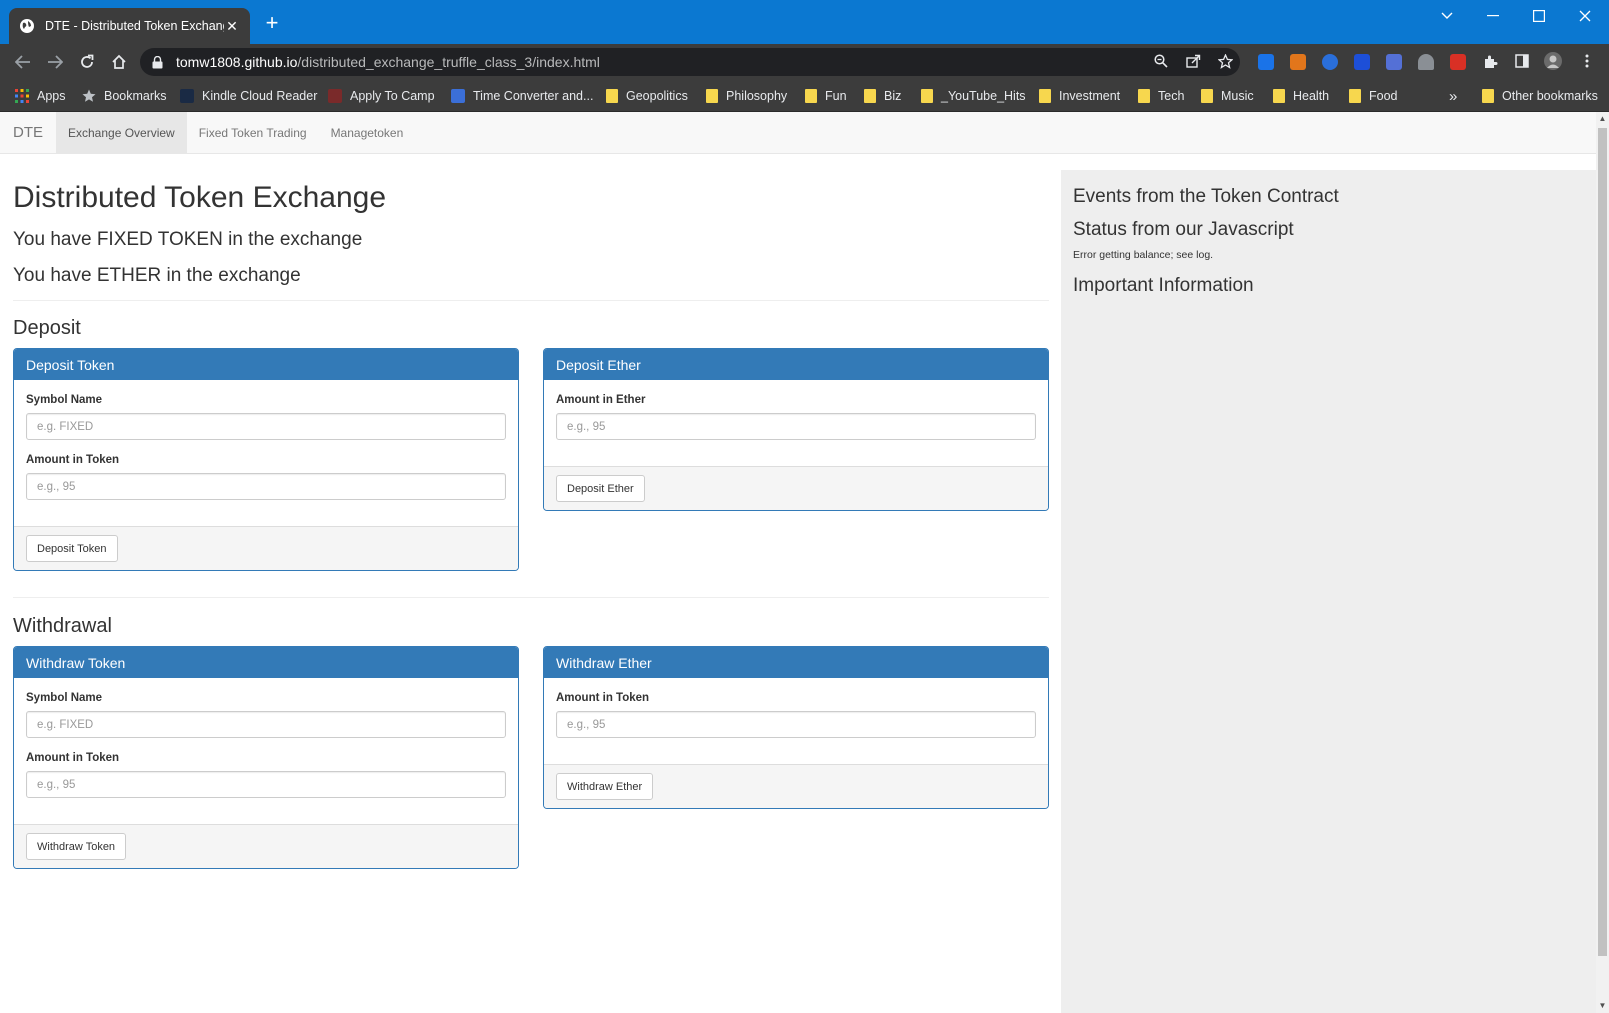  I want to click on withdraw-ether-button: Withdraw Ether, so click(605, 786).